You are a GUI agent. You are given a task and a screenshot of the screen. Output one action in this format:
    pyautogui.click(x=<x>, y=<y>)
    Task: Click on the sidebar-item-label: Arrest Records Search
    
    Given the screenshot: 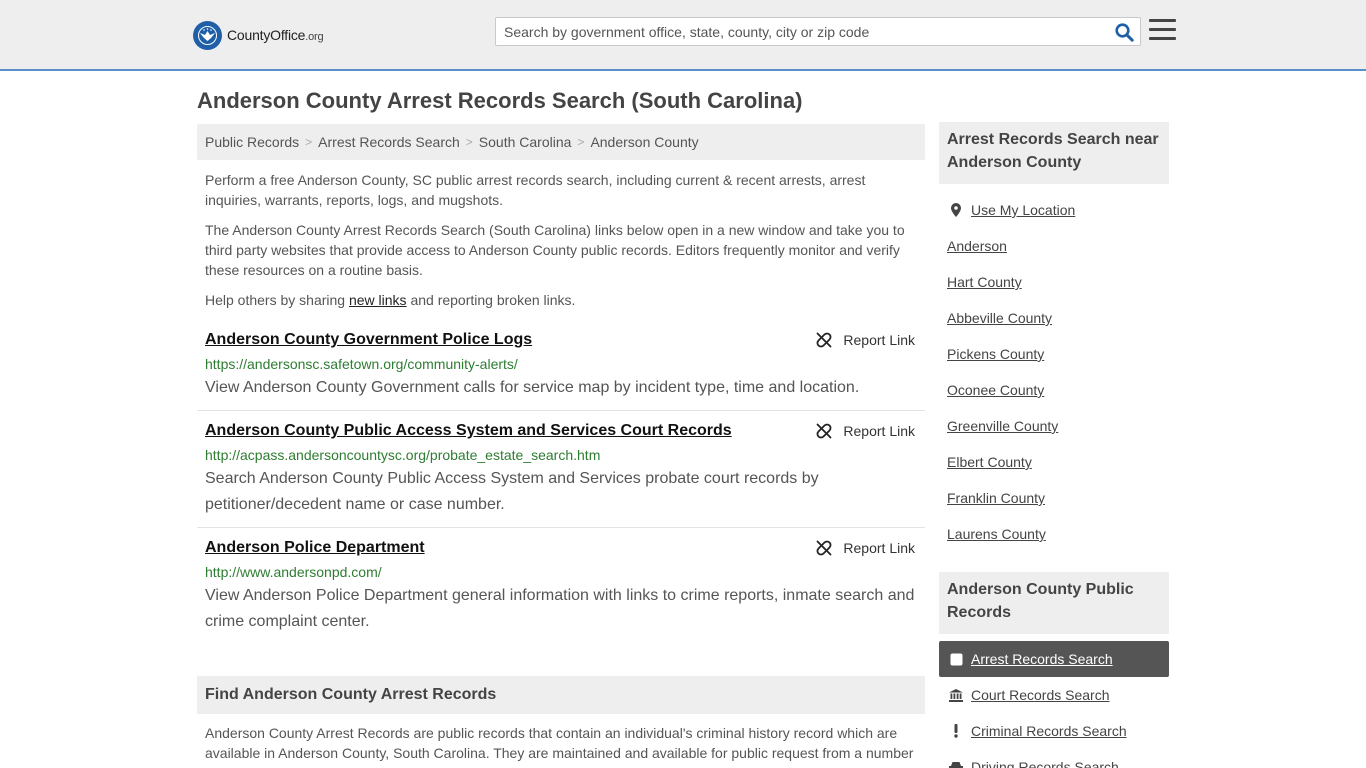 What is the action you would take?
    pyautogui.click(x=1042, y=659)
    